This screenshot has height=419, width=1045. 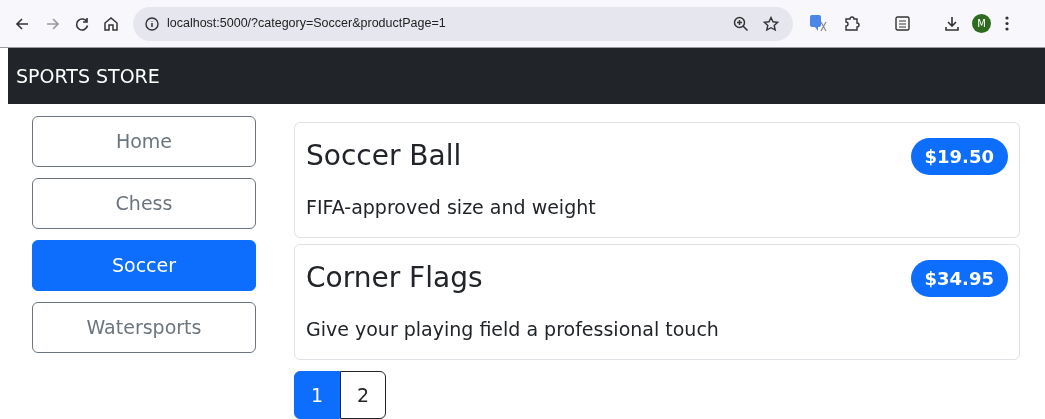 What do you see at coordinates (959, 156) in the screenshot?
I see `price-badge: $19.50` at bounding box center [959, 156].